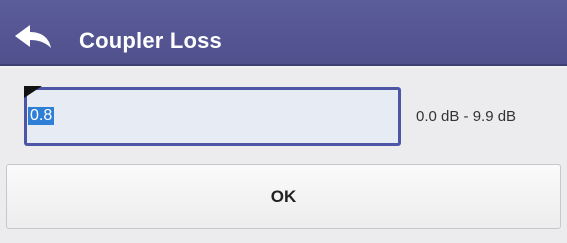  What do you see at coordinates (33, 37) in the screenshot?
I see `back-arrow-icon` at bounding box center [33, 37].